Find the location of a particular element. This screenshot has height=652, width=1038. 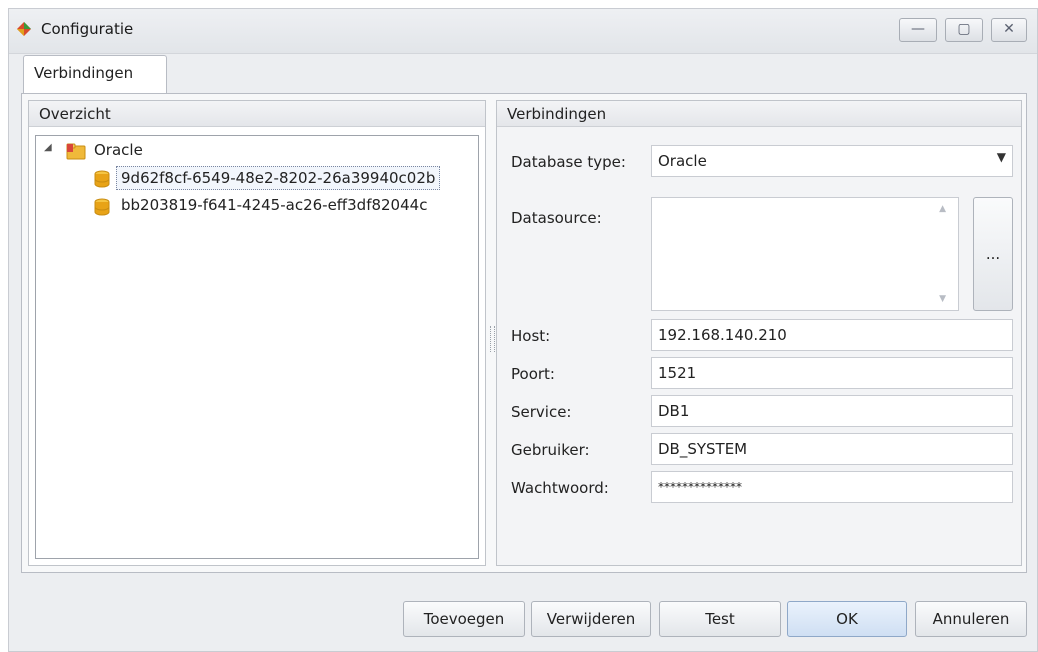

password-input: ************** is located at coordinates (832, 487).